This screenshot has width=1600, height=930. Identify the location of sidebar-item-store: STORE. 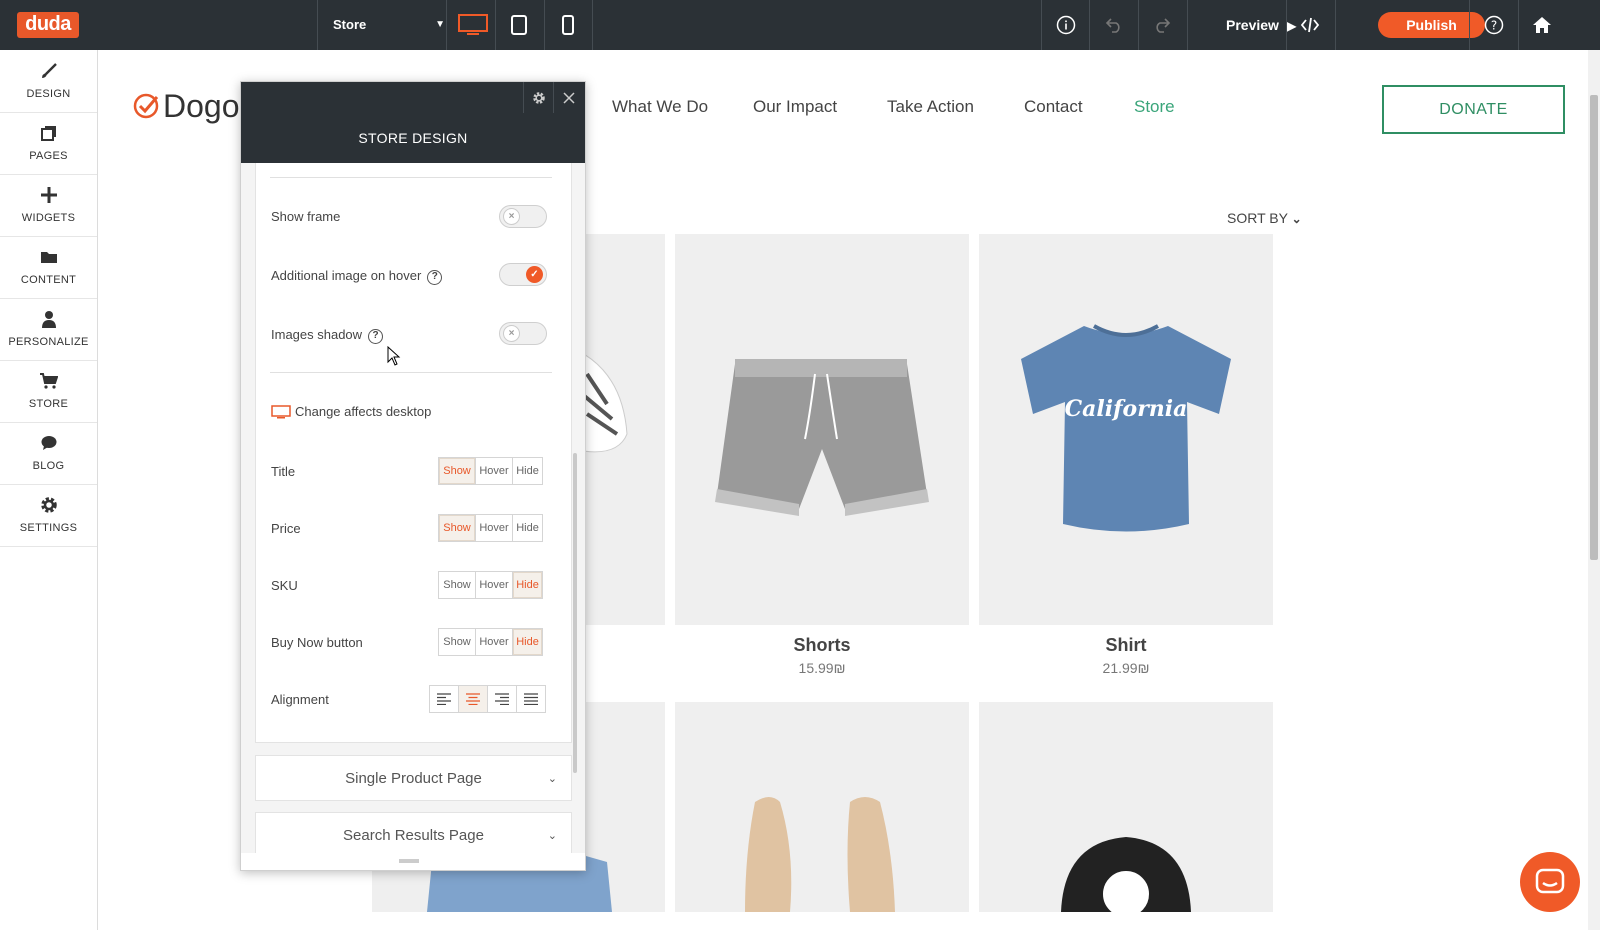
(48, 391).